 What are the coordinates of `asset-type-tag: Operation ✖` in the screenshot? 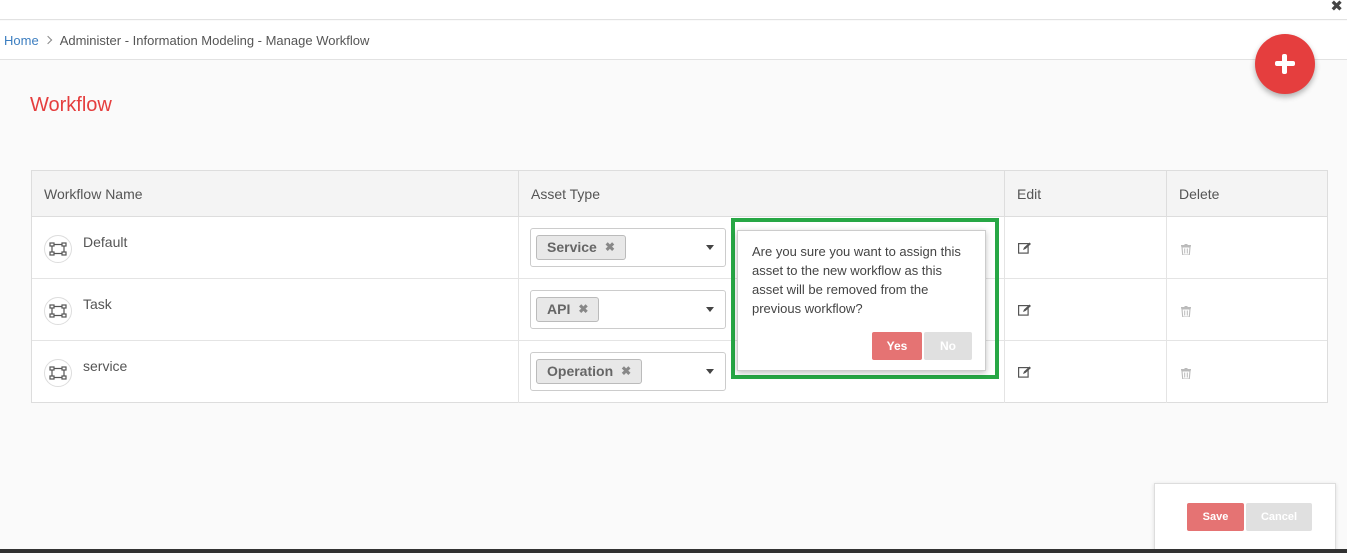 It's located at (589, 371).